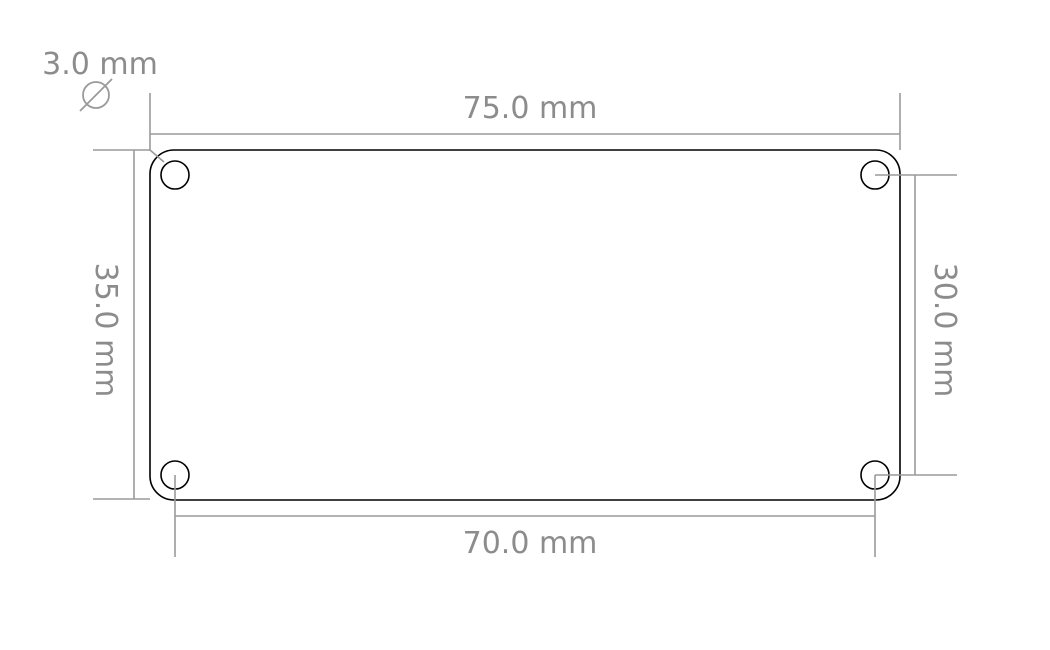  Describe the element at coordinates (175, 175) in the screenshot. I see `mounting-hole-top-left` at that location.